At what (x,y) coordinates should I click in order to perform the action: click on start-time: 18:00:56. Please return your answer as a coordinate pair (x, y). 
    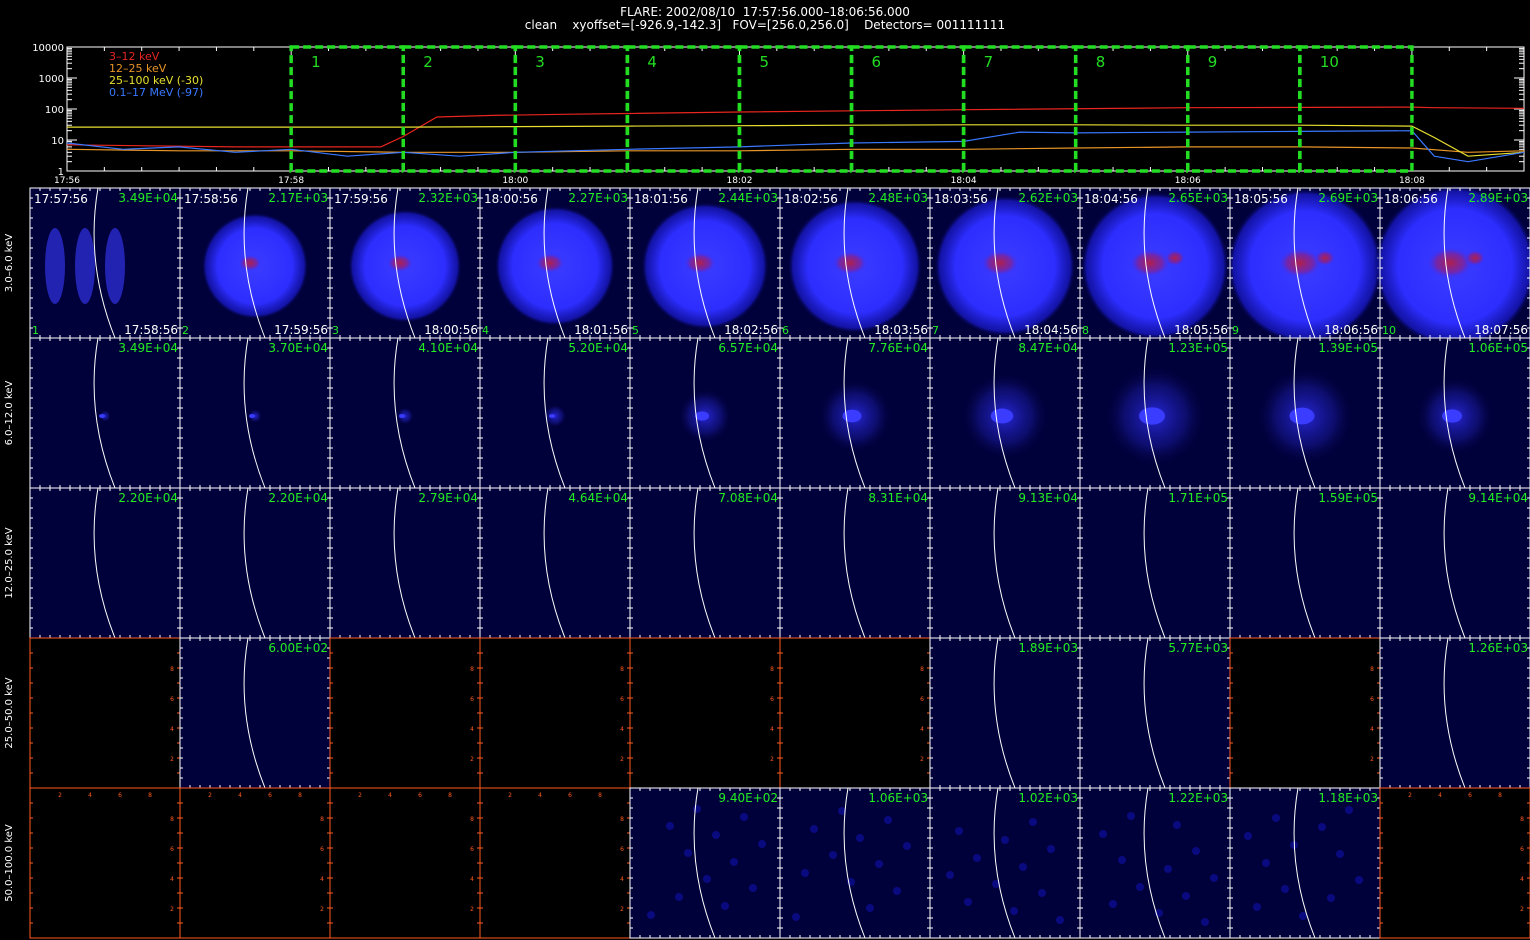
    Looking at the image, I should click on (511, 199).